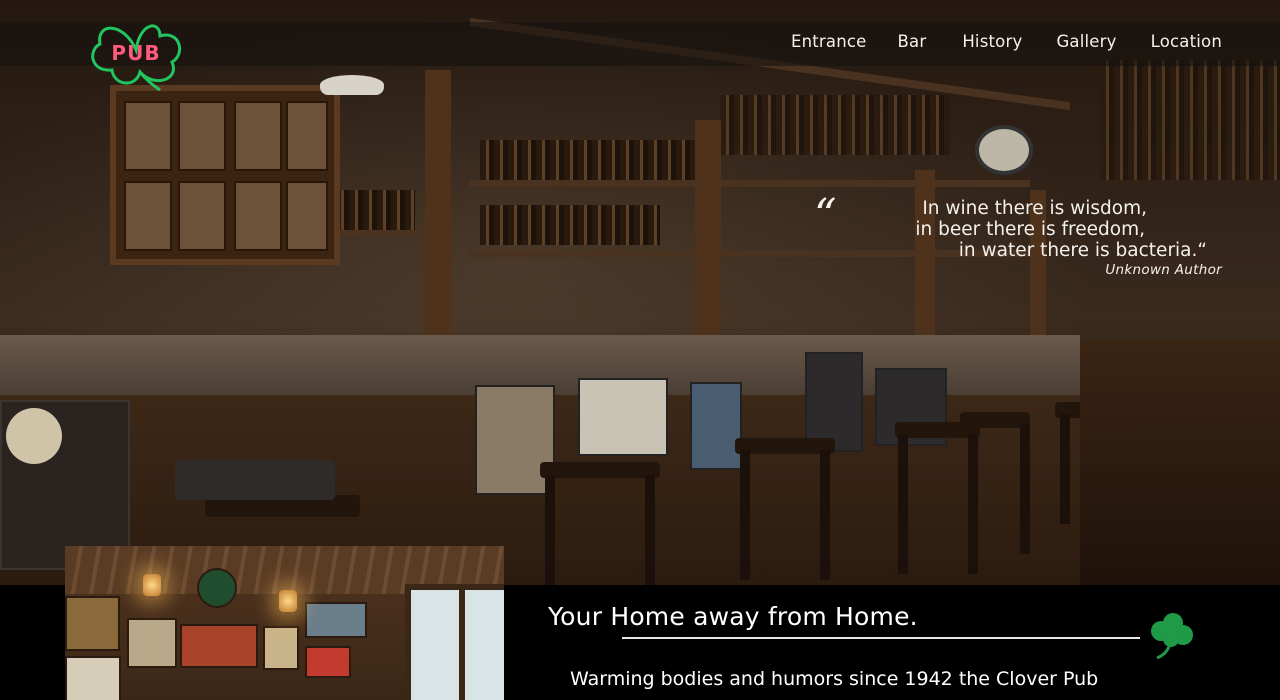 This screenshot has width=1280, height=700. Describe the element at coordinates (1004, 150) in the screenshot. I see `wall-clock` at that location.